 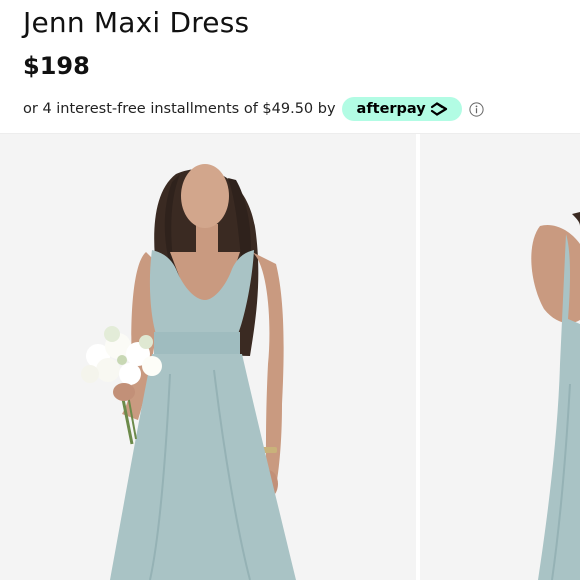 What do you see at coordinates (476, 109) in the screenshot?
I see `info-circle-icon` at bounding box center [476, 109].